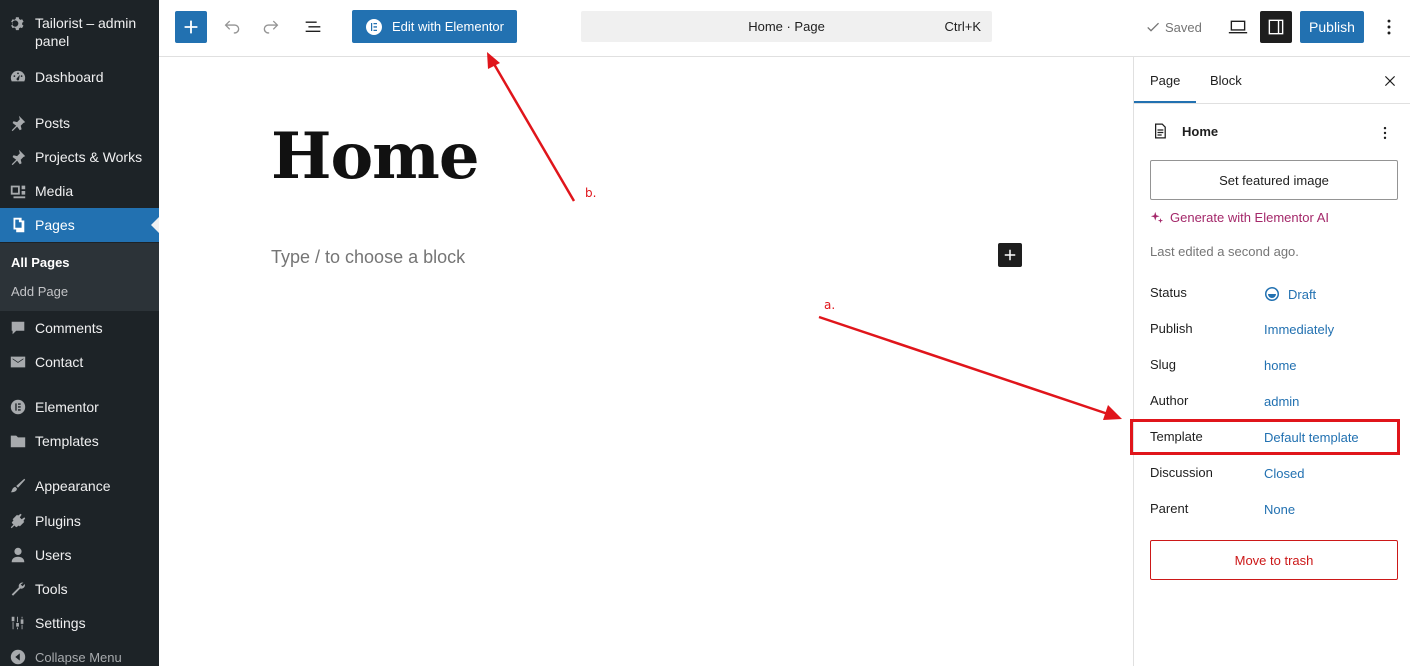 The width and height of the screenshot is (1410, 666). I want to click on sidebar-item-users: Users, so click(79, 555).